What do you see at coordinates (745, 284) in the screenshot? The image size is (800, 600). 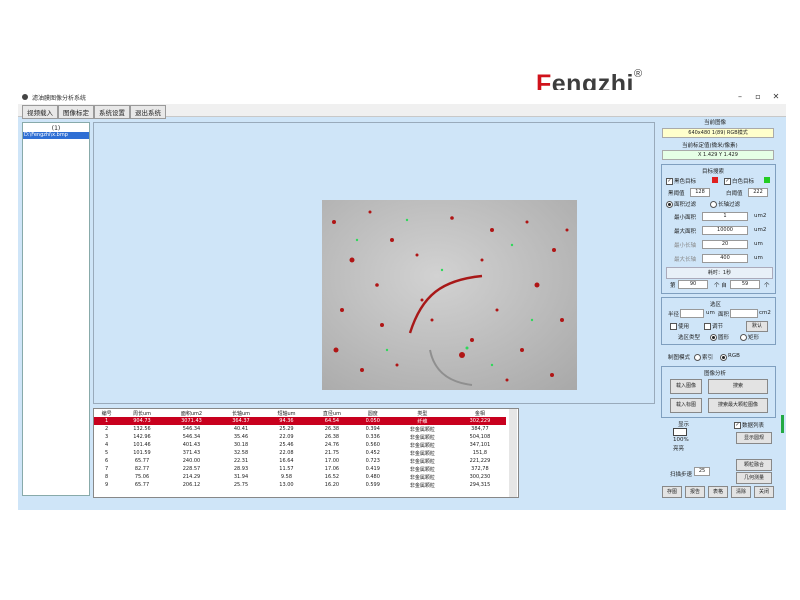 I see `range-to-input: 59` at bounding box center [745, 284].